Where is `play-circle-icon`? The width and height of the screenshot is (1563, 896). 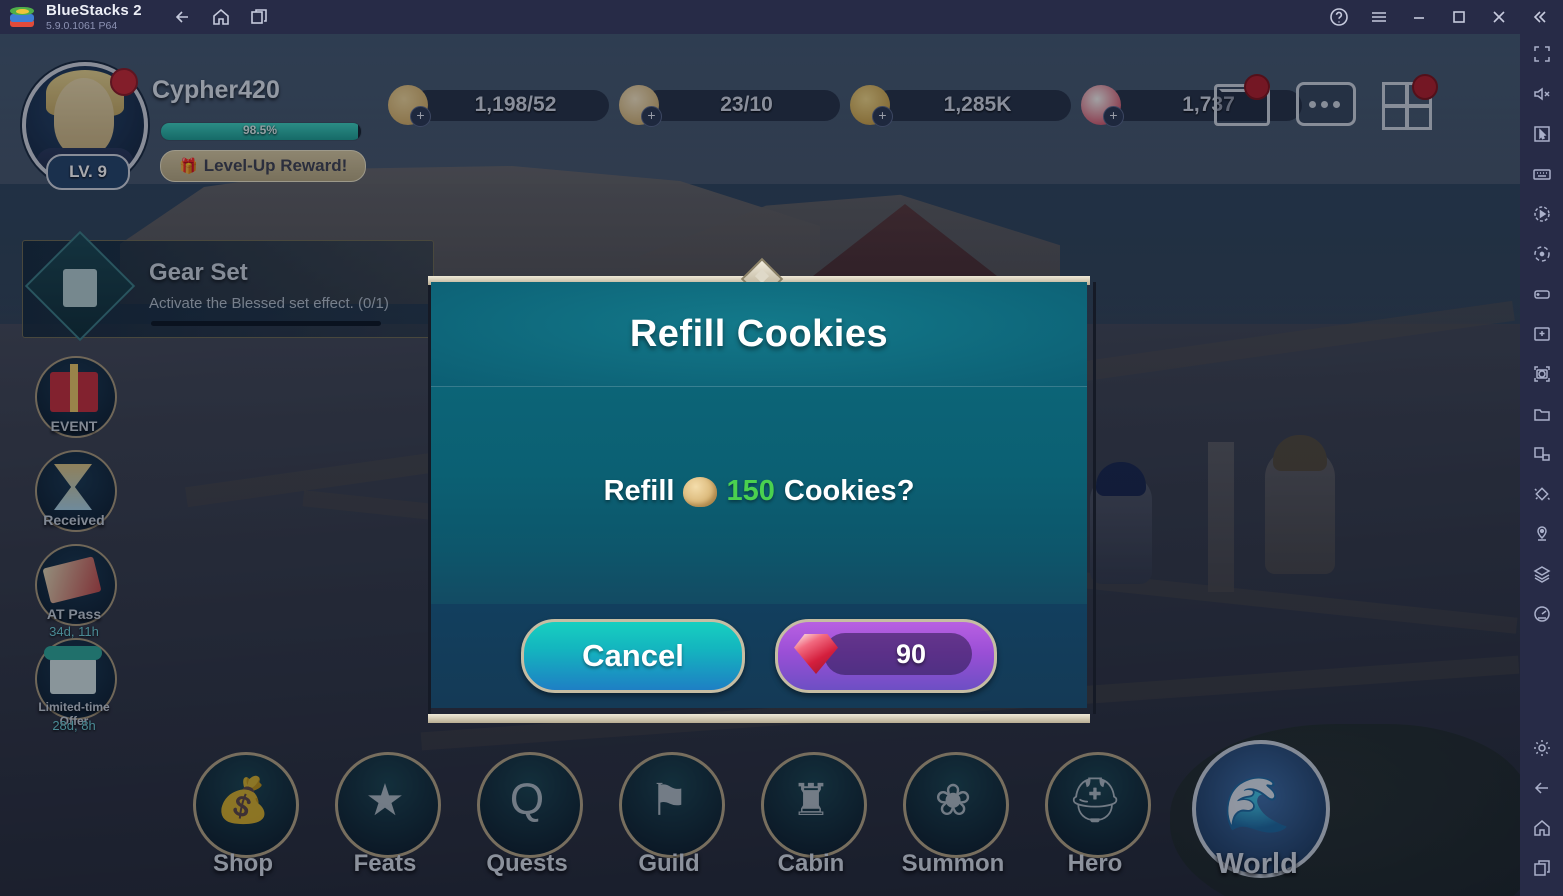
play-circle-icon is located at coordinates (1541, 214).